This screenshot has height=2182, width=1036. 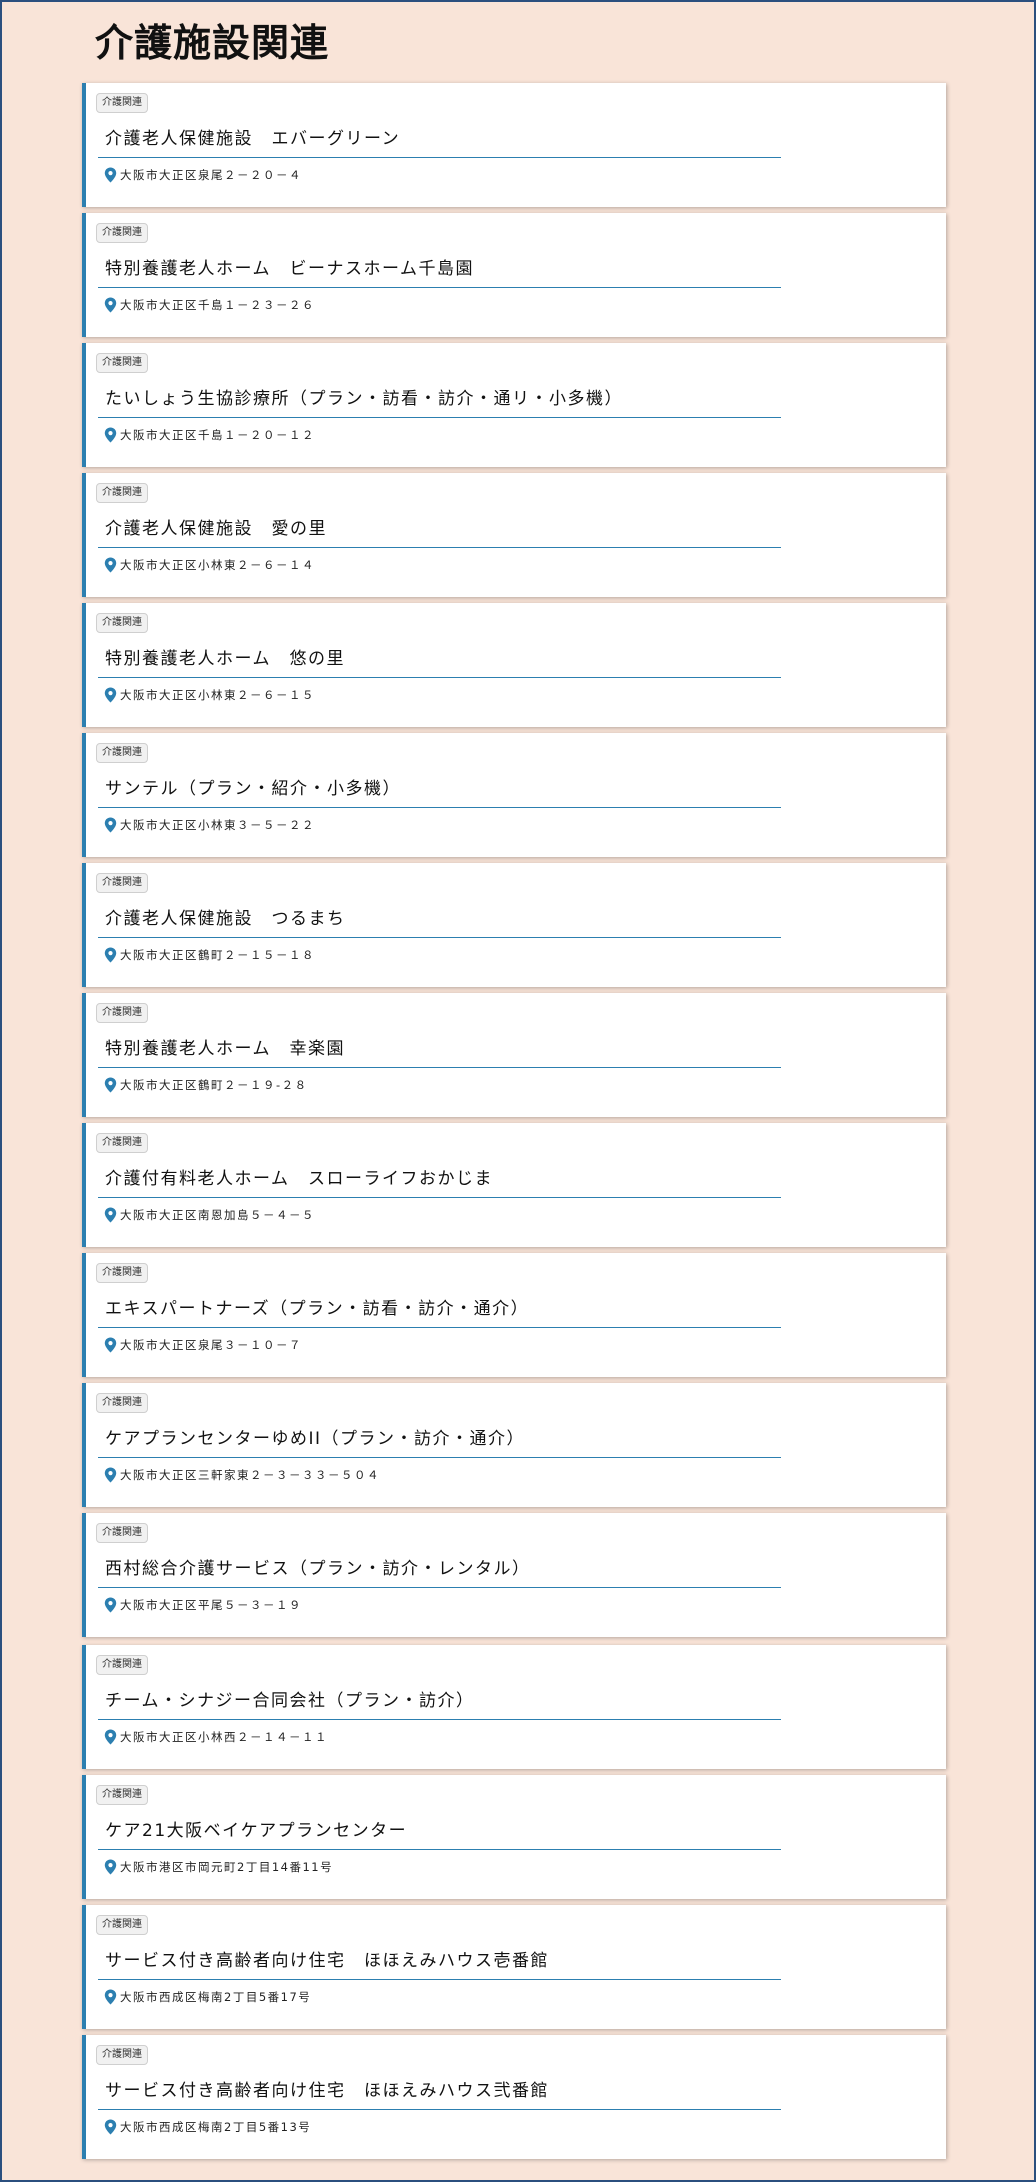 I want to click on address-text: 大阪市大正区平尾５－３－１９, so click(x=211, y=1605).